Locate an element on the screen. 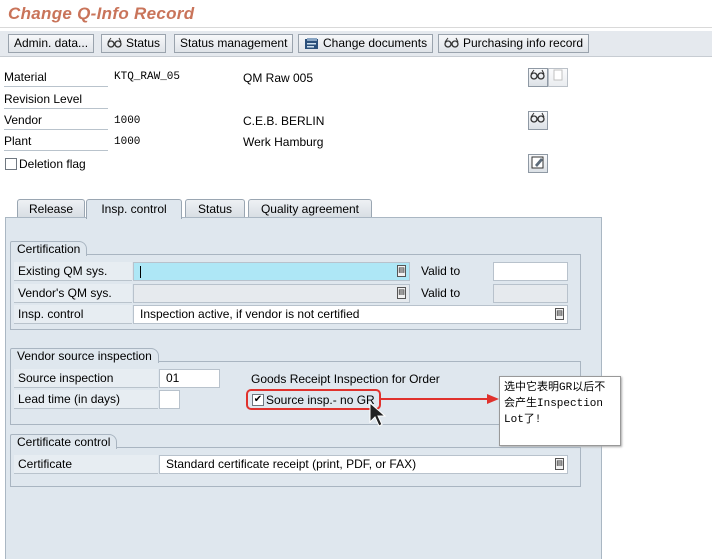 The height and width of the screenshot is (559, 712). tab-quality-agreement-label: Quality agreement is located at coordinates (310, 209).